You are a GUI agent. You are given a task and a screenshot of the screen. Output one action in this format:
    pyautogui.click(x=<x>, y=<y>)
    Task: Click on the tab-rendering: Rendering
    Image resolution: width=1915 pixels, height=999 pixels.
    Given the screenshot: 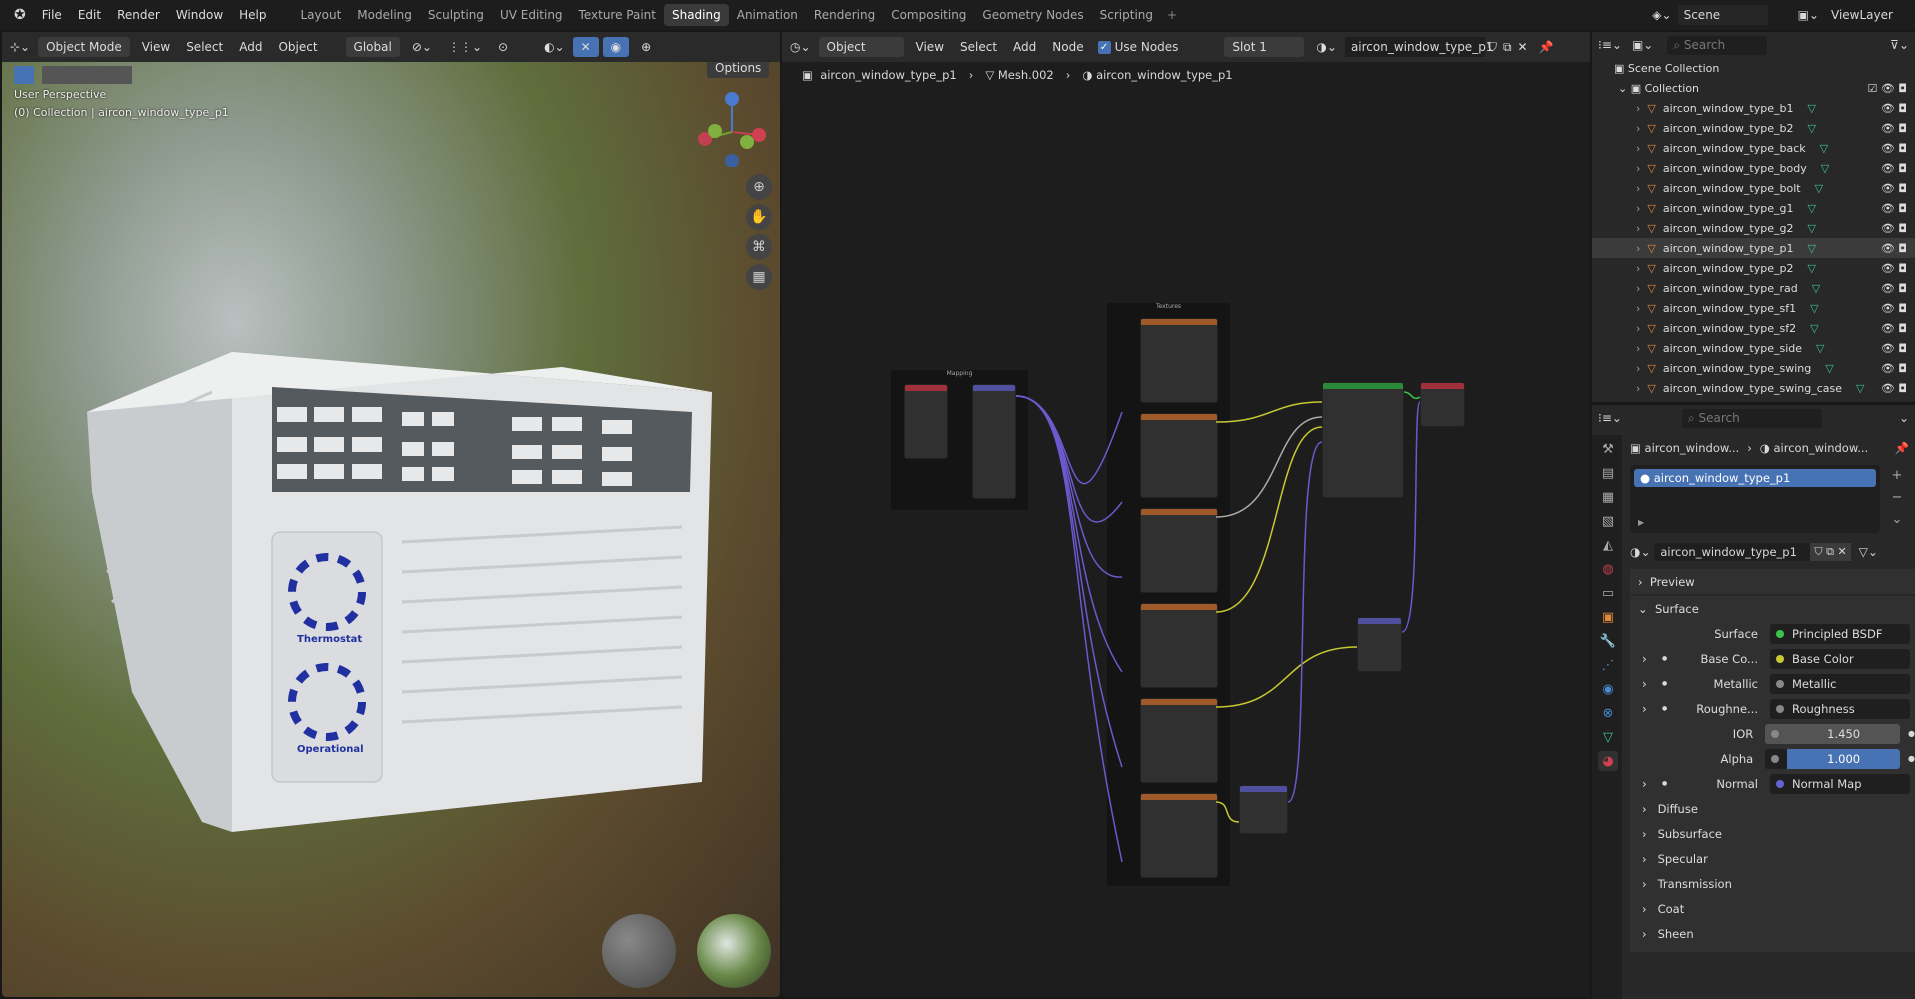 What is the action you would take?
    pyautogui.click(x=844, y=15)
    